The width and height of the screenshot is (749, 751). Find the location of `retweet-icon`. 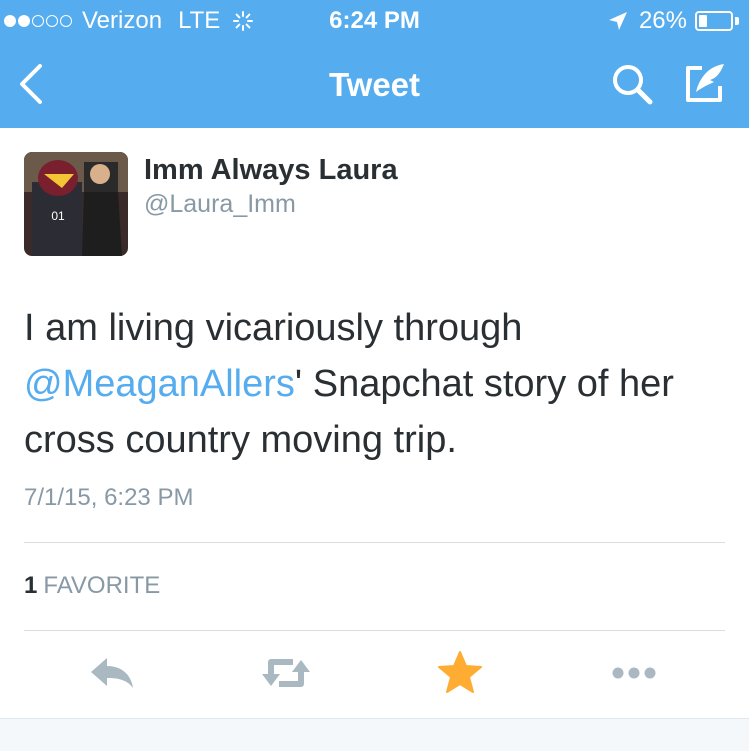

retweet-icon is located at coordinates (286, 673).